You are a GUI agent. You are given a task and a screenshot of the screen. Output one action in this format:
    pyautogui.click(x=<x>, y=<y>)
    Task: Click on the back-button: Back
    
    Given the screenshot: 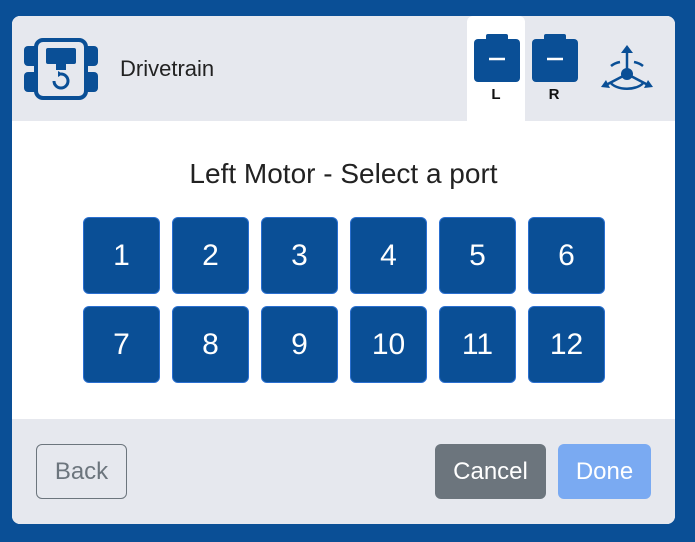 What is the action you would take?
    pyautogui.click(x=81, y=471)
    